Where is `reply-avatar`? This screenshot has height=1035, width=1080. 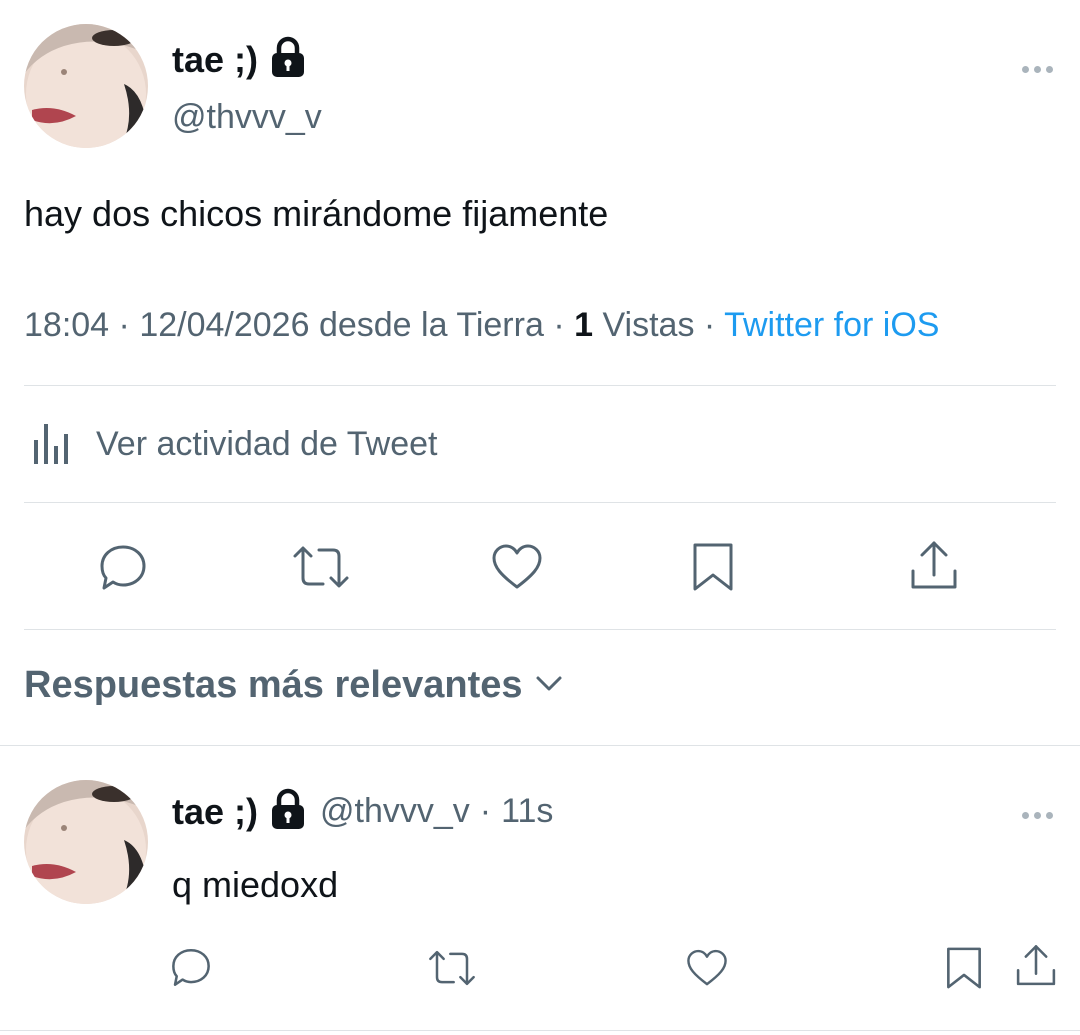 reply-avatar is located at coordinates (86, 842).